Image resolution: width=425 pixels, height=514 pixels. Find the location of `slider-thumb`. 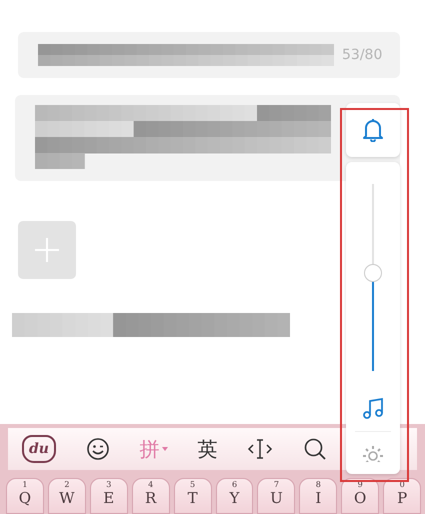

slider-thumb is located at coordinates (373, 273).